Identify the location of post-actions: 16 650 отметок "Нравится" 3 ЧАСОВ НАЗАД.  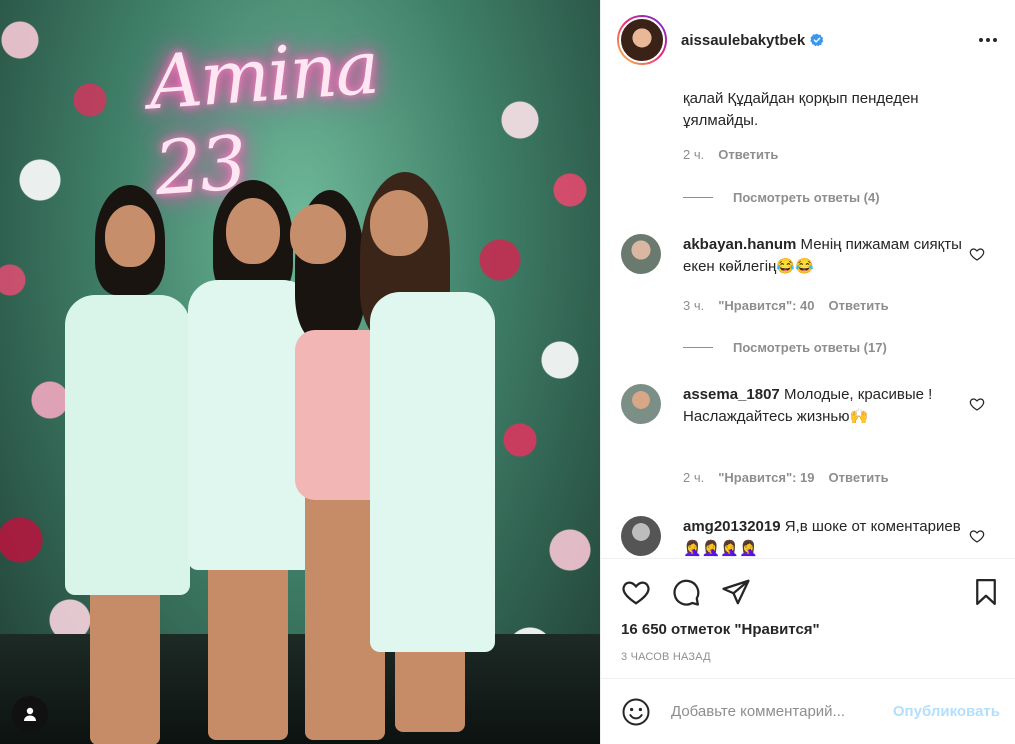
(808, 618).